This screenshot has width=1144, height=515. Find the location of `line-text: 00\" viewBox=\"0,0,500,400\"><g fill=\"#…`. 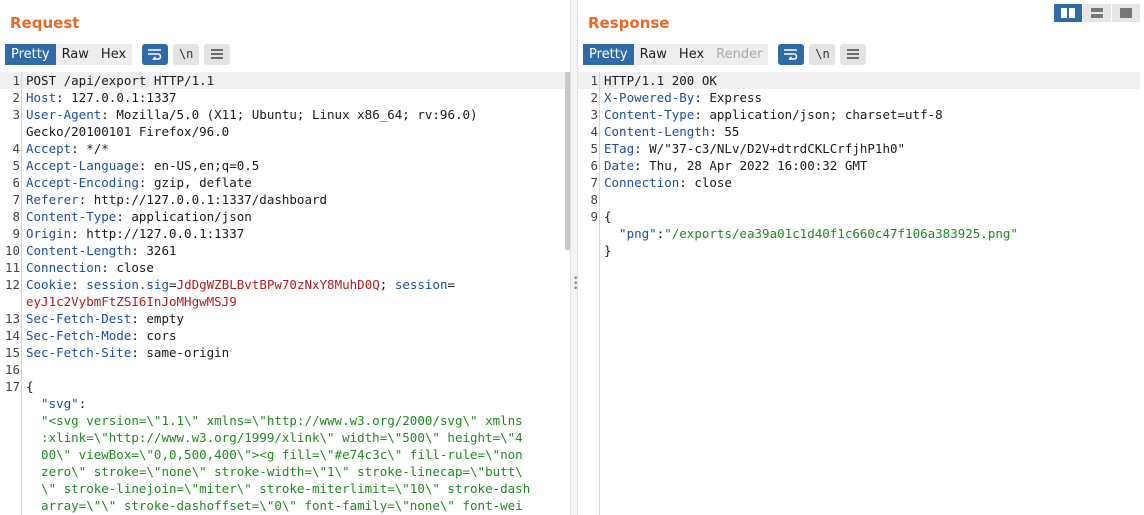

line-text: 00\" viewBox=\"0,0,500,400\"><g fill=\"#… is located at coordinates (274, 454).